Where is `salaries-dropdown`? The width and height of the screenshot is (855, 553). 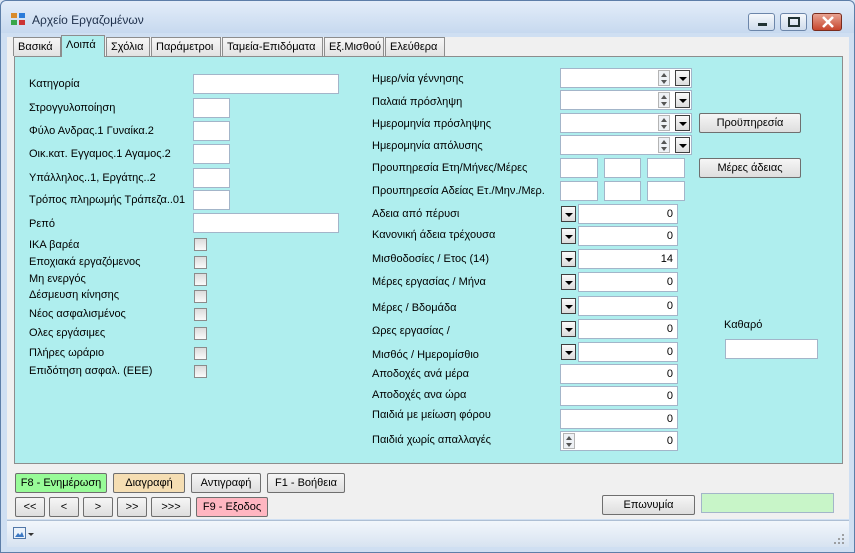 salaries-dropdown is located at coordinates (568, 259).